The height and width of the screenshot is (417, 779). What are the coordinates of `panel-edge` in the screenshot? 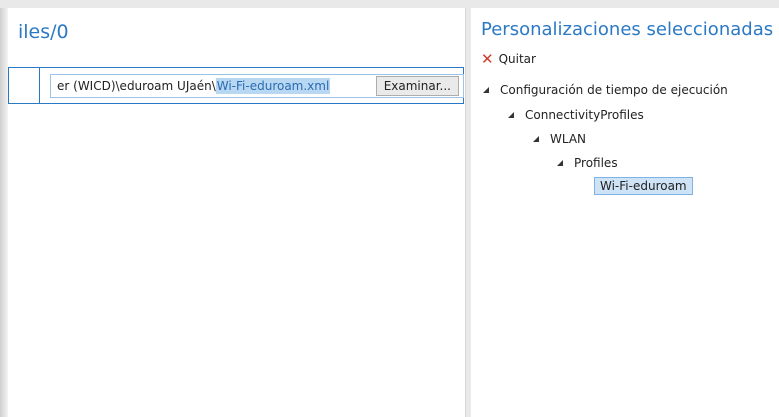 It's located at (4, 212).